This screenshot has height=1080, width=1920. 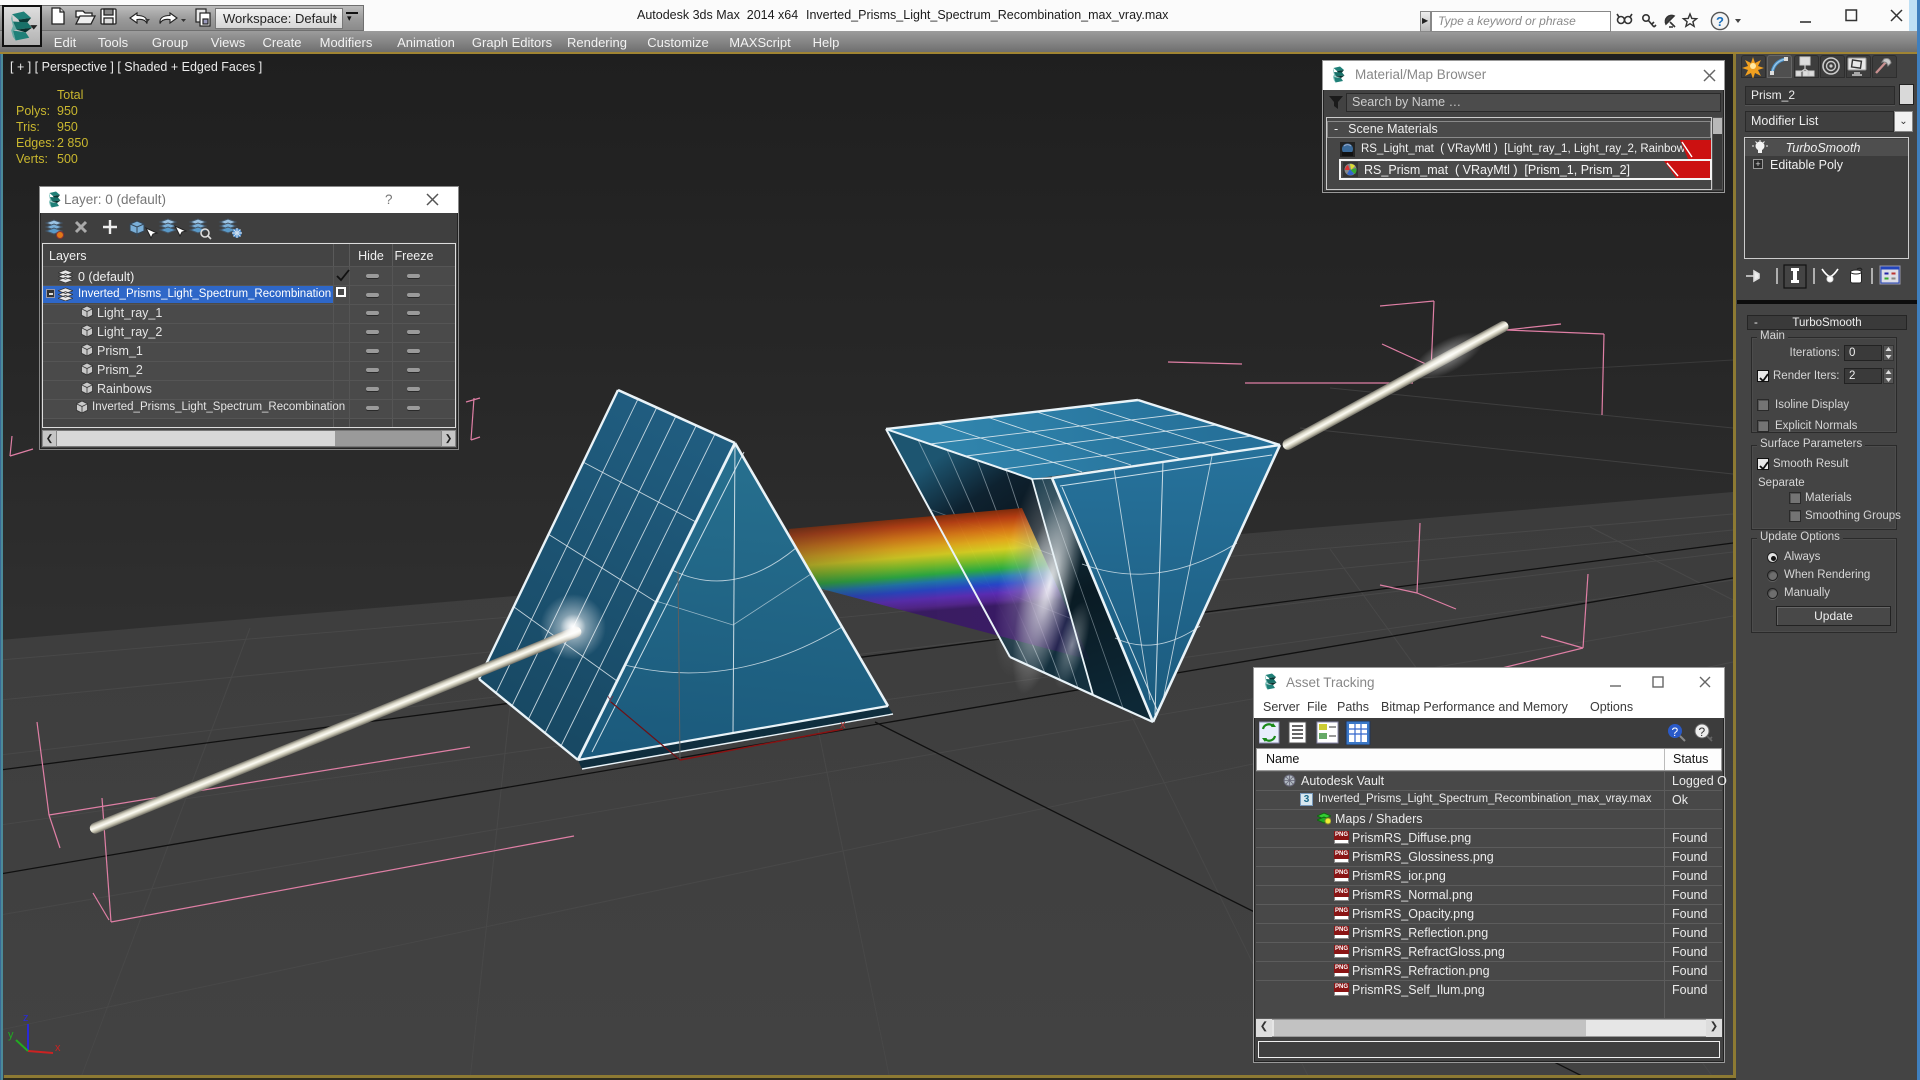 What do you see at coordinates (28, 127) in the screenshot?
I see `svg-text: Tris:` at bounding box center [28, 127].